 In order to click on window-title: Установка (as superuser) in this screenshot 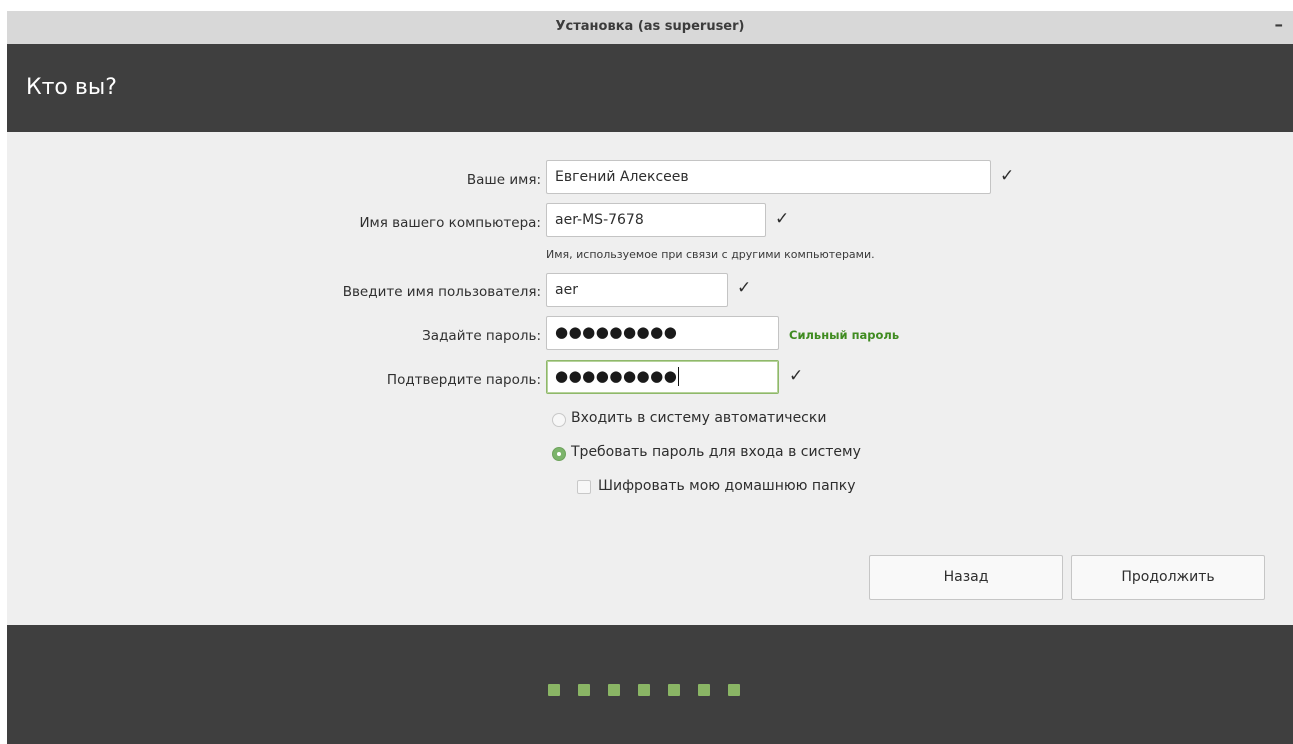, I will do `click(650, 26)`.